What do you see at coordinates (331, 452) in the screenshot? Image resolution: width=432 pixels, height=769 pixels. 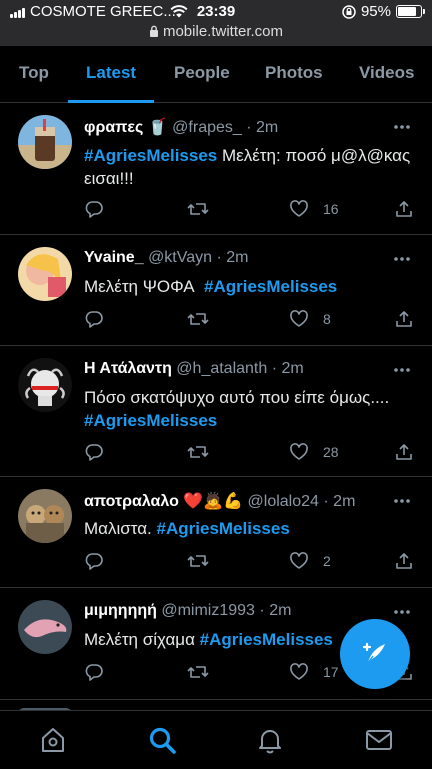 I see `like-count: 28` at bounding box center [331, 452].